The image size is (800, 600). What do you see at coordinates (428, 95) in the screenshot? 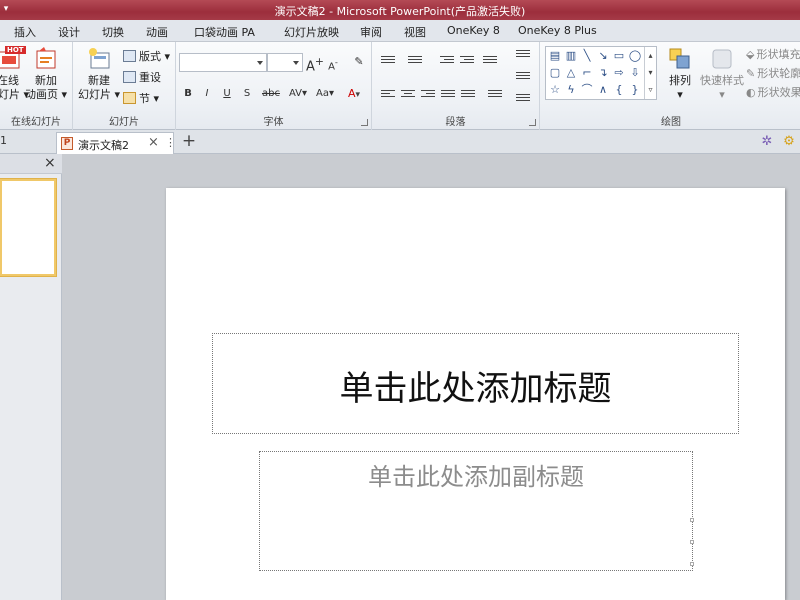
I see `align-right-icon` at bounding box center [428, 95].